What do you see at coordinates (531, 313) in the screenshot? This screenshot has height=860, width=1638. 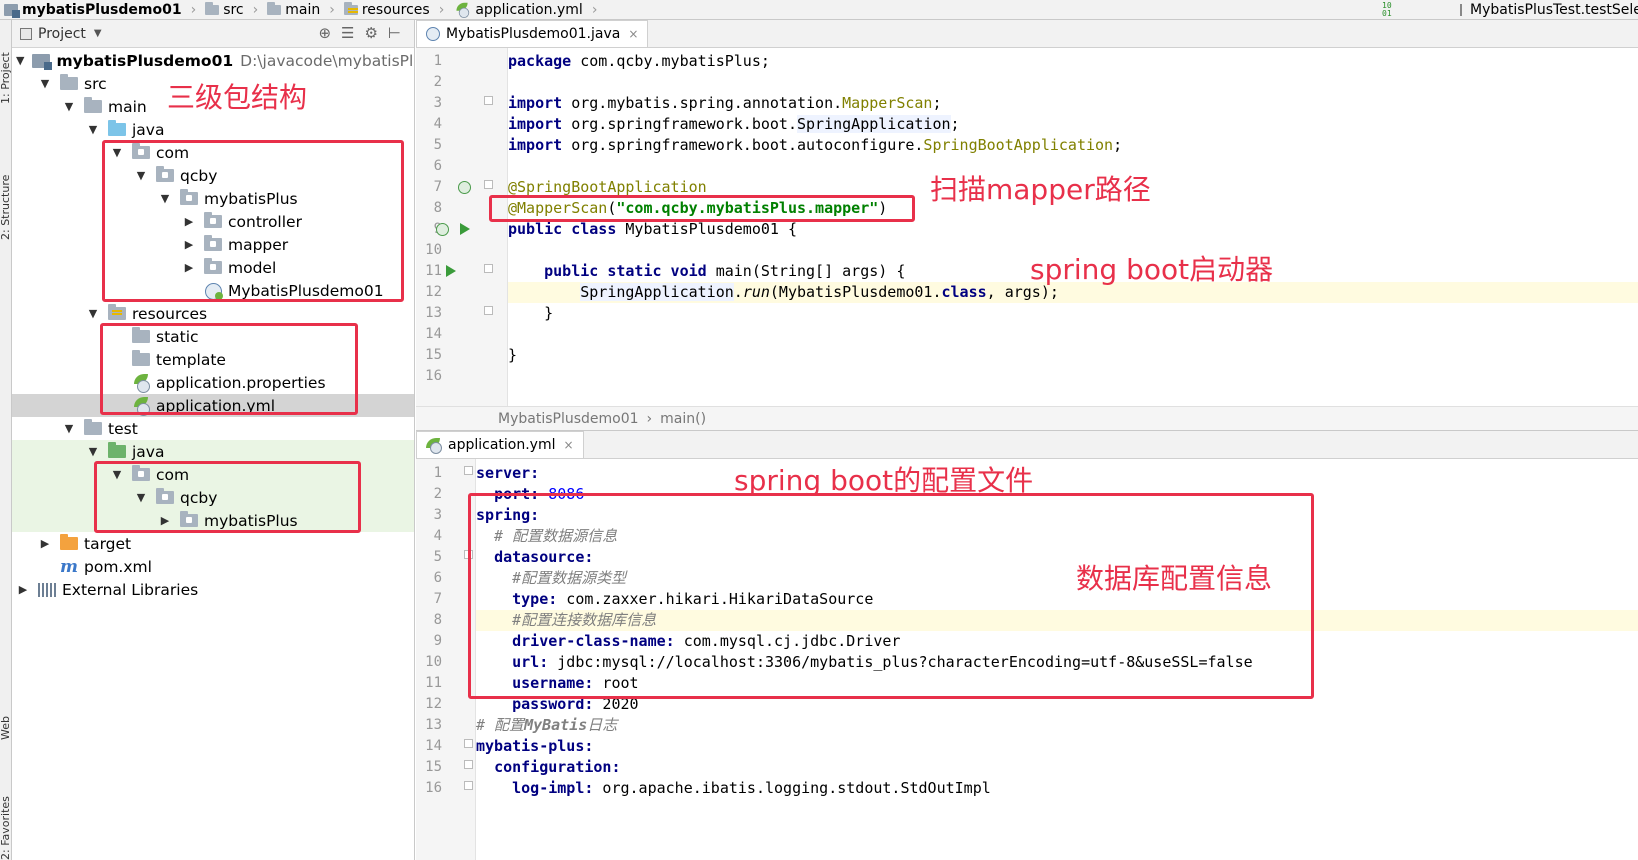 I see `code-line-13: }` at bounding box center [531, 313].